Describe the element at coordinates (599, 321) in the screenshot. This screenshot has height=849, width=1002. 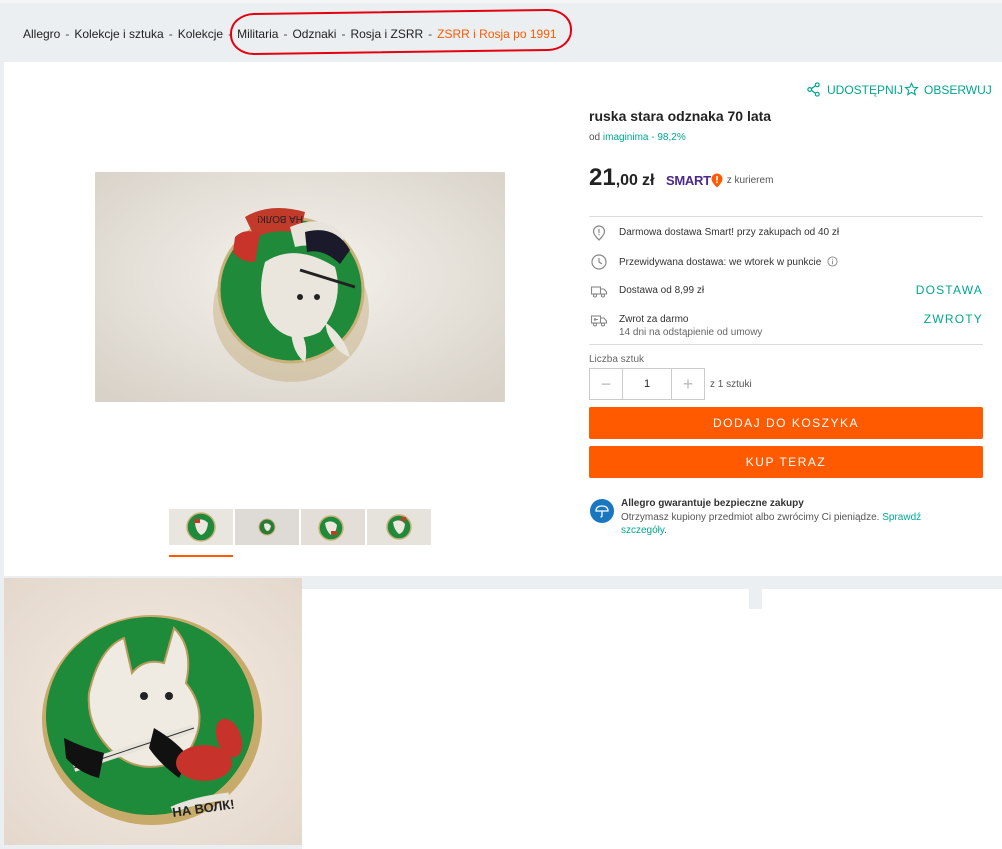
I see `return-truck-icon` at that location.